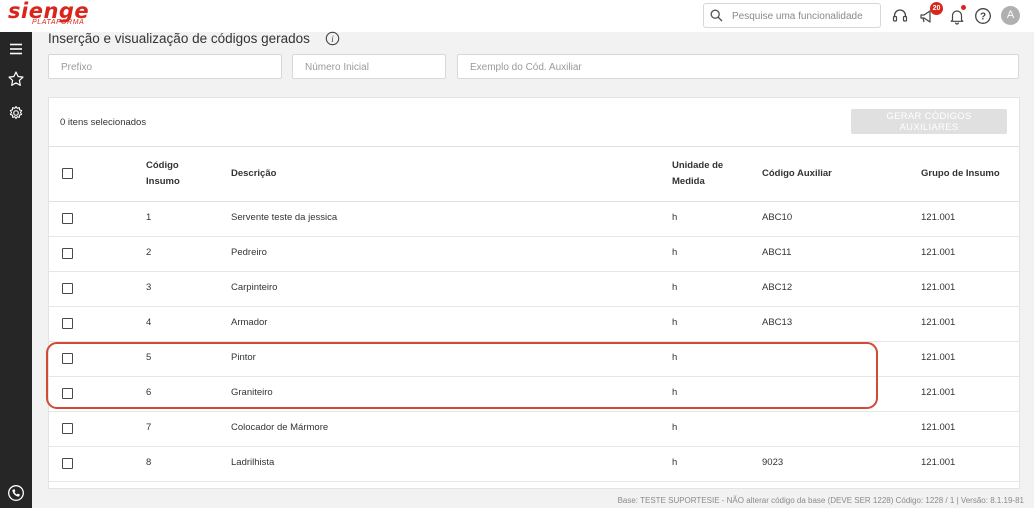 The image size is (1034, 508). What do you see at coordinates (517, 16) in the screenshot?
I see `top-bar: sienge PLATAFORMA 20 ? A` at bounding box center [517, 16].